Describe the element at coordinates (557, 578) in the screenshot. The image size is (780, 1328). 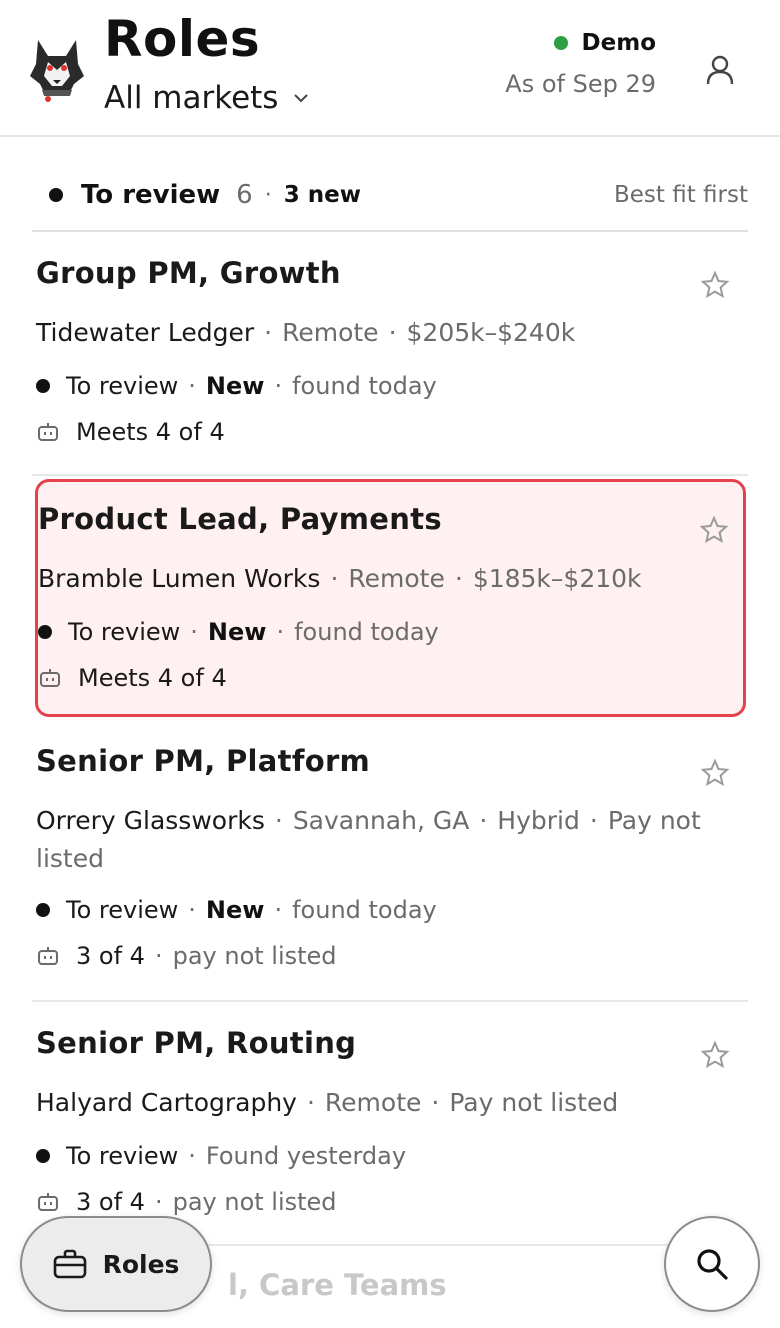
I see `role-pay: $185k–$210k` at that location.